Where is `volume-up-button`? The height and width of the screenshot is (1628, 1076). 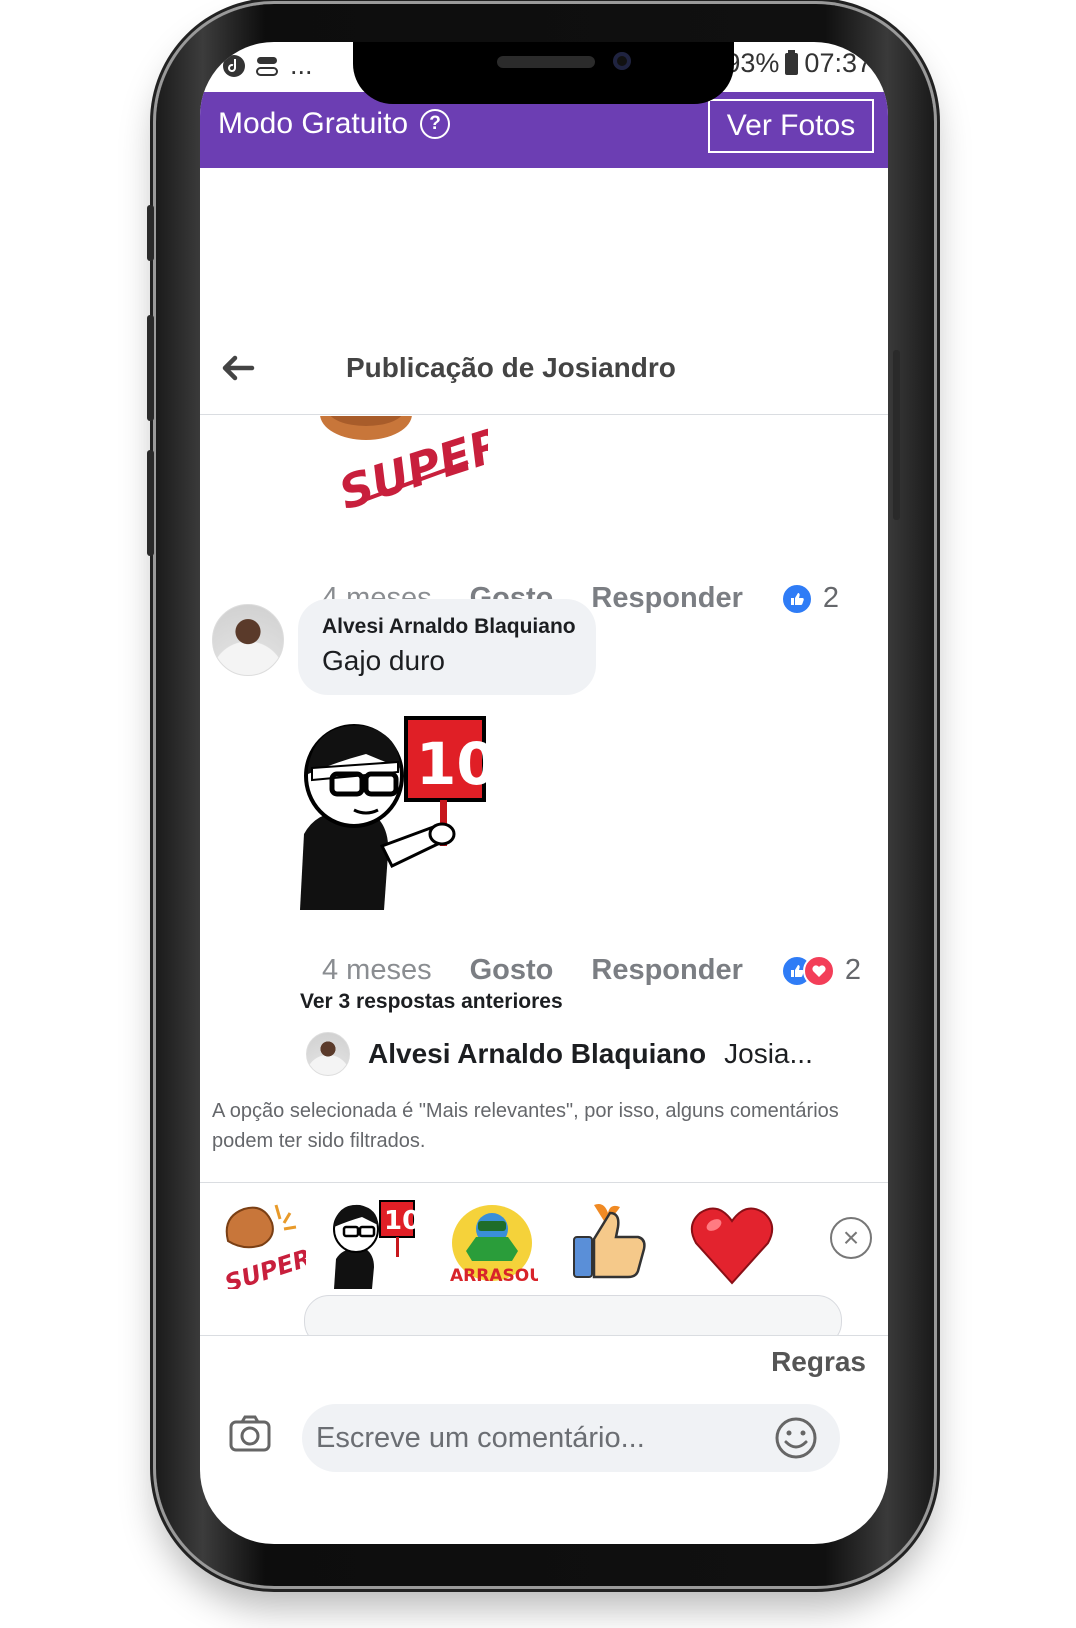
volume-up-button is located at coordinates (150, 368).